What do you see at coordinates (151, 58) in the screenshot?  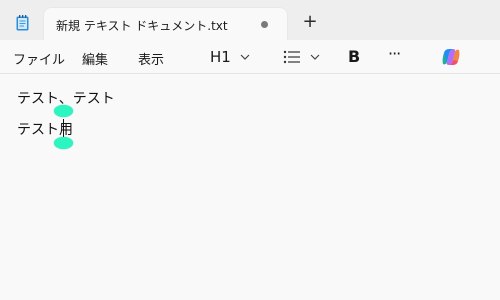 I see `menu-view: 表示` at bounding box center [151, 58].